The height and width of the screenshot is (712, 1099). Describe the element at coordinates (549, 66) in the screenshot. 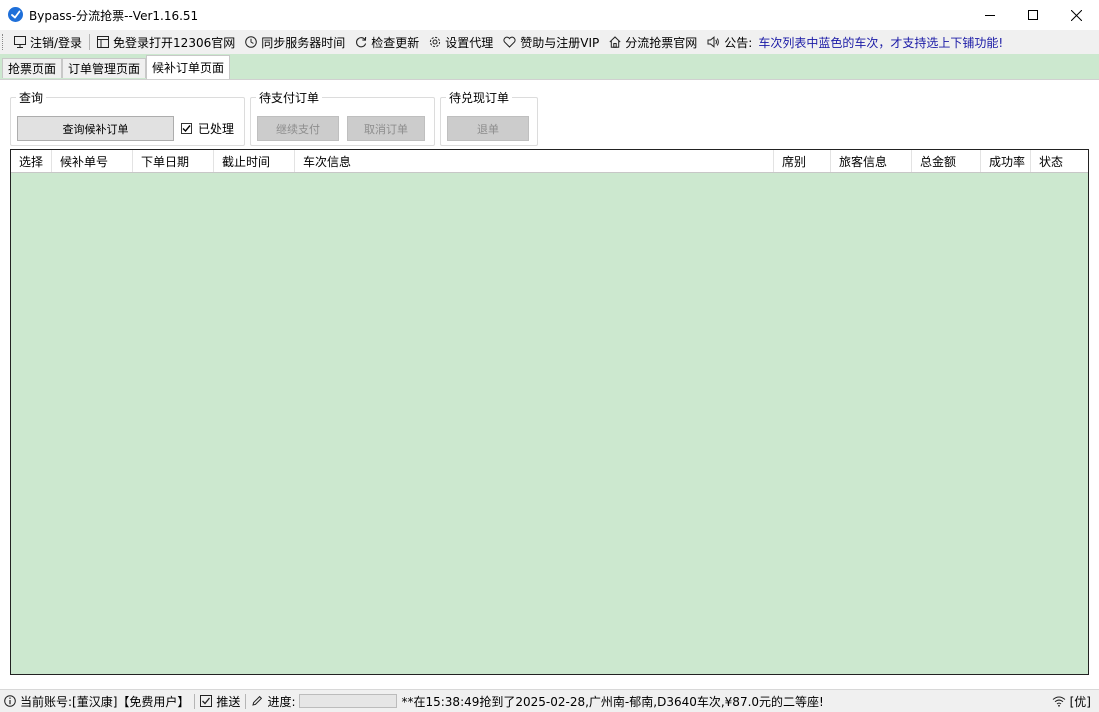

I see `tab-strip: 抢票页面 订单管理页面 候补订单页面` at that location.